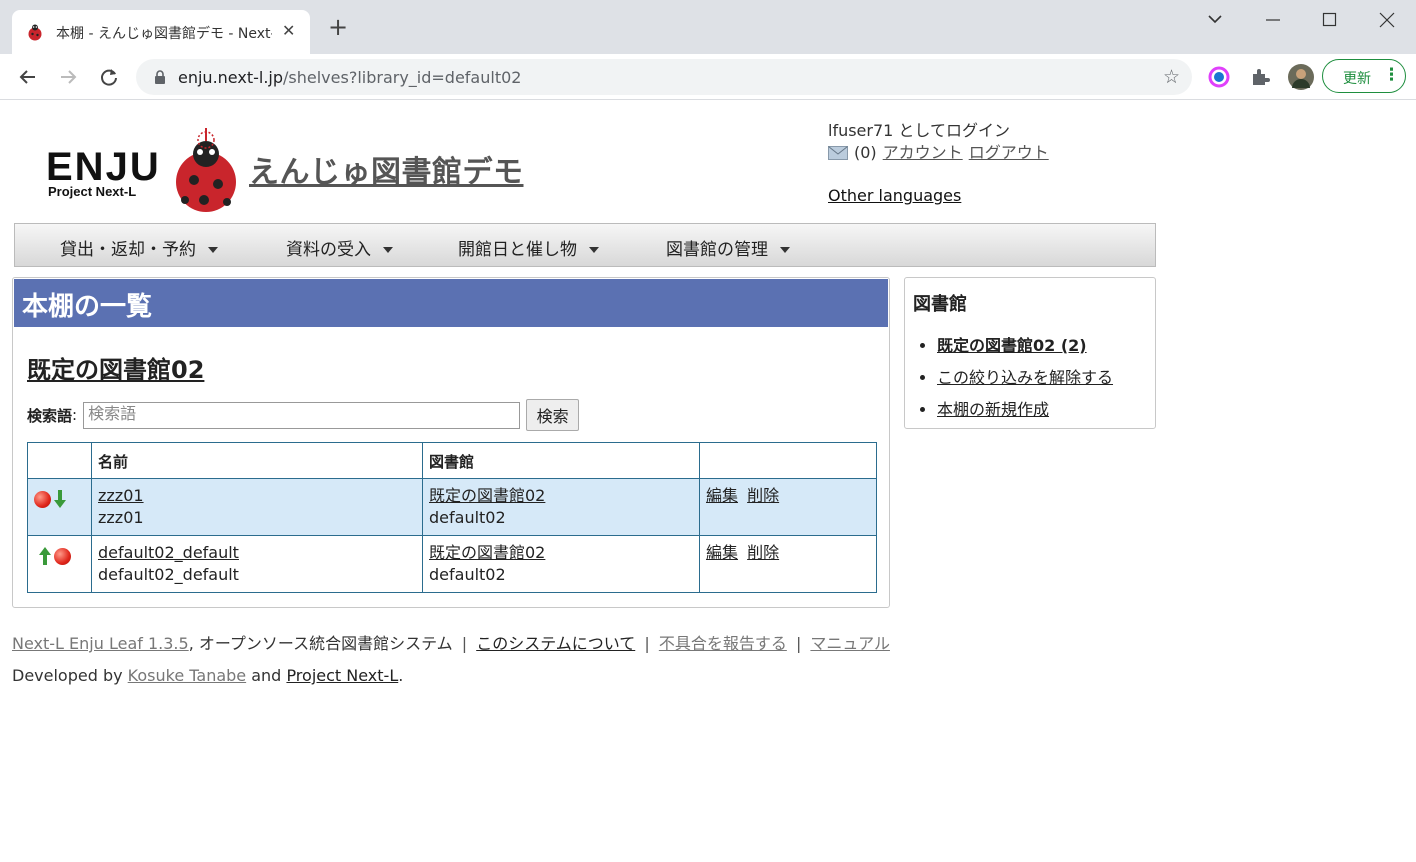  Describe the element at coordinates (328, 250) in the screenshot. I see `menu-label: 資料の受入` at that location.